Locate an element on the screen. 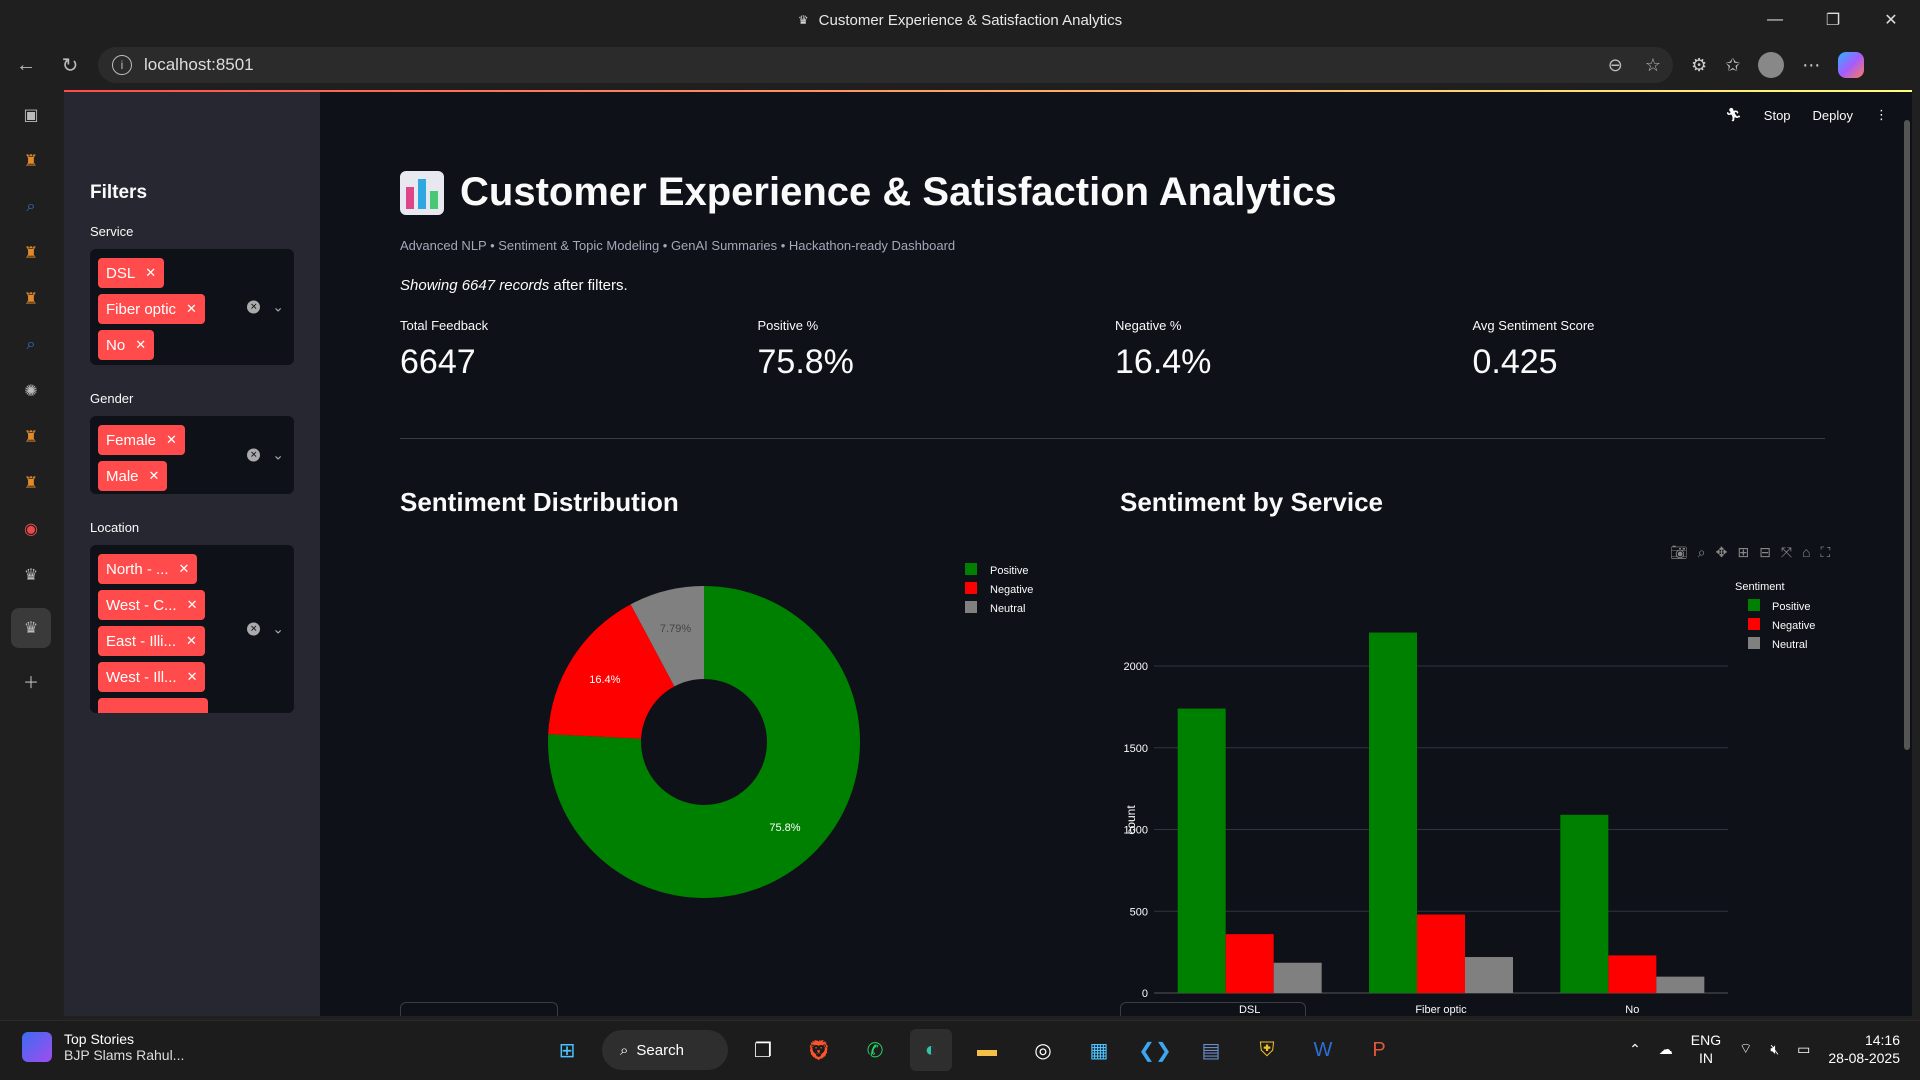  location-tag-partial is located at coordinates (153, 705).